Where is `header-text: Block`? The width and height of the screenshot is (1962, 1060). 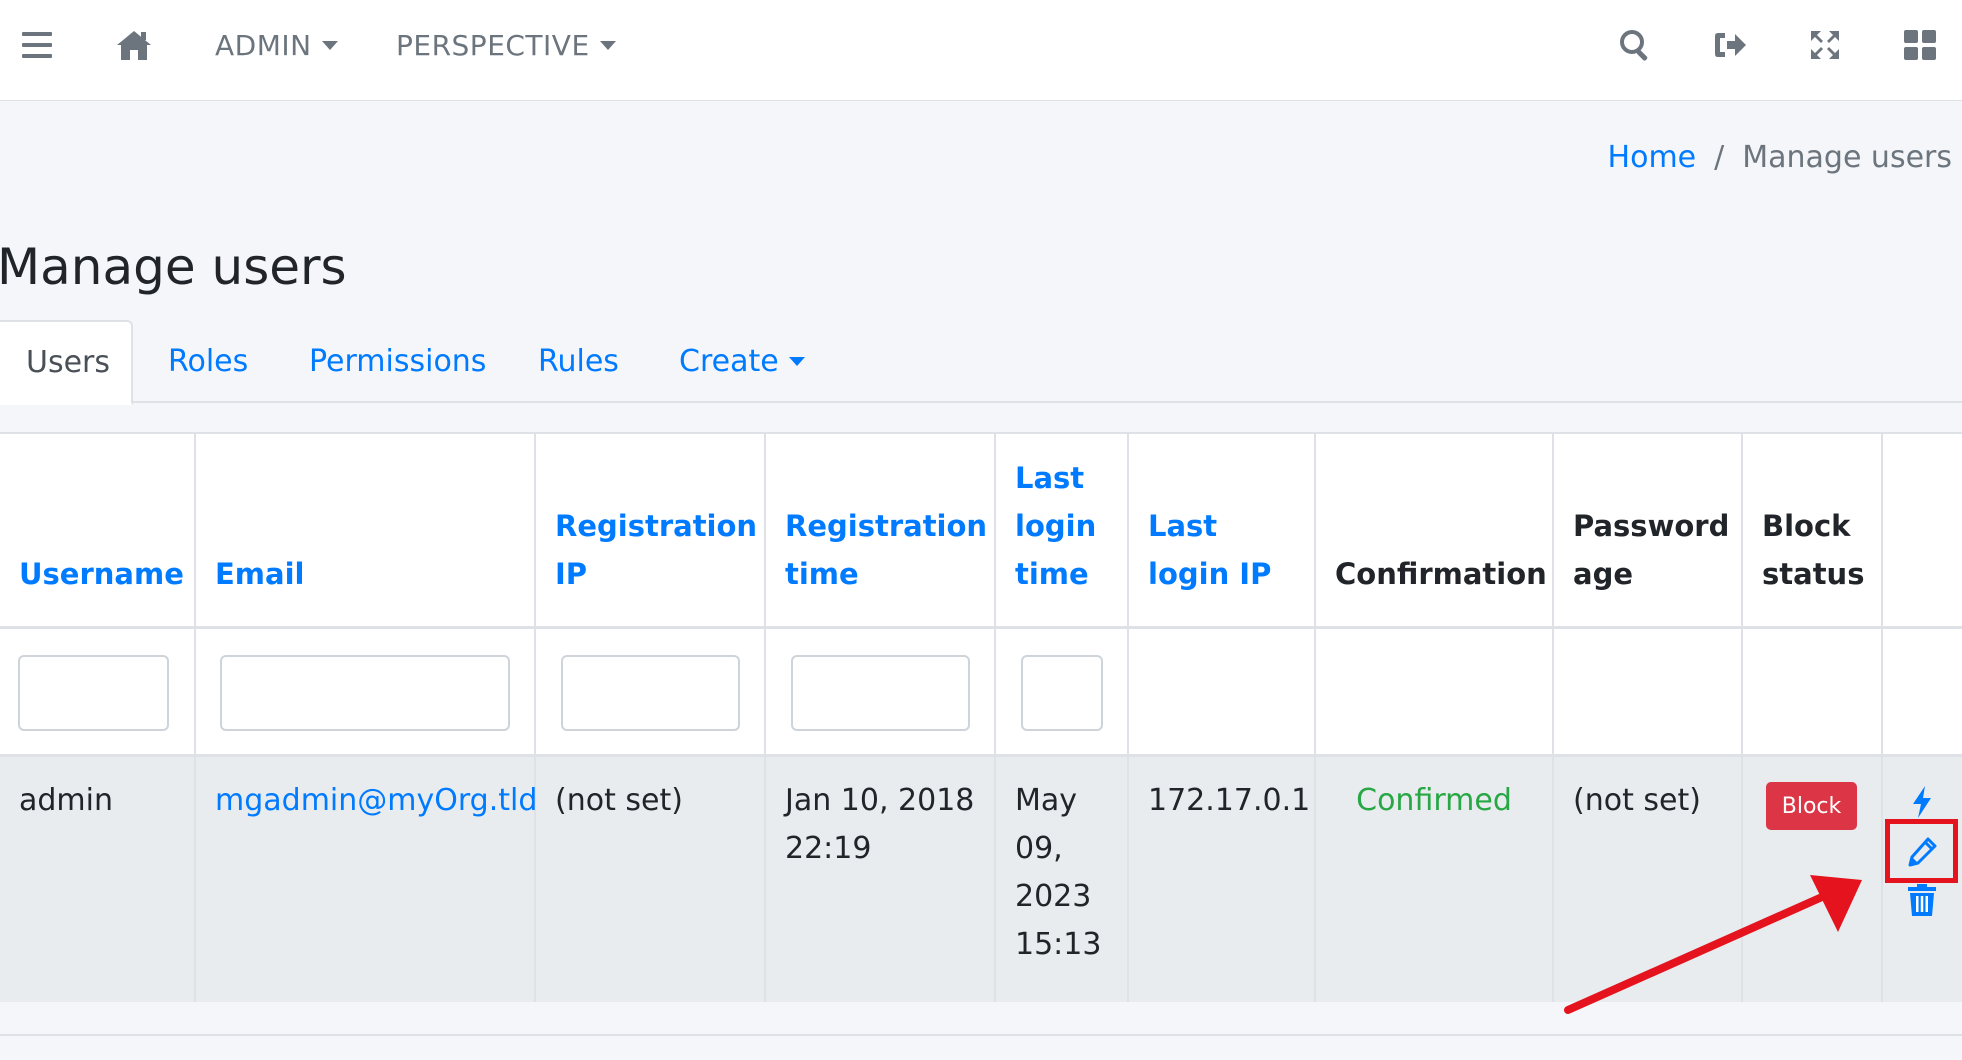
header-text: Block is located at coordinates (1806, 526).